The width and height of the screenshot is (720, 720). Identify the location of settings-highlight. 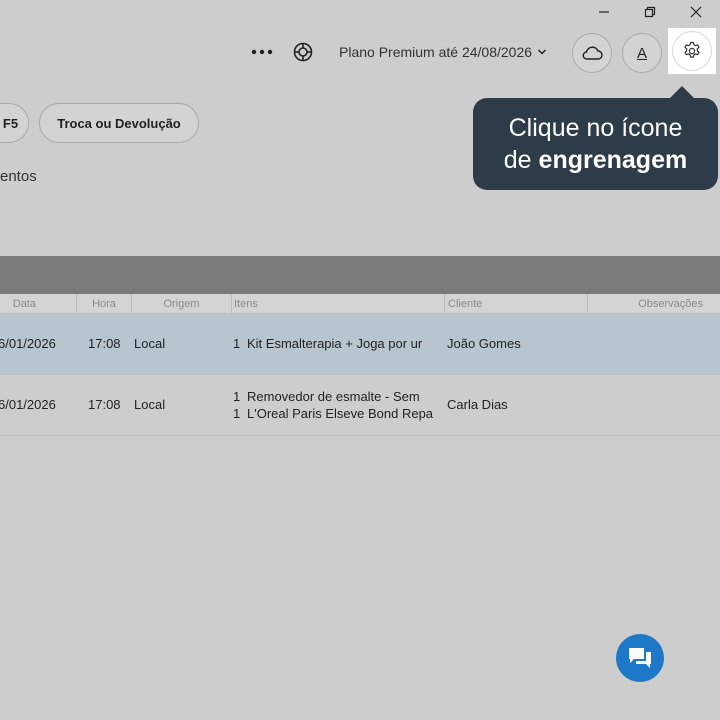
(692, 51).